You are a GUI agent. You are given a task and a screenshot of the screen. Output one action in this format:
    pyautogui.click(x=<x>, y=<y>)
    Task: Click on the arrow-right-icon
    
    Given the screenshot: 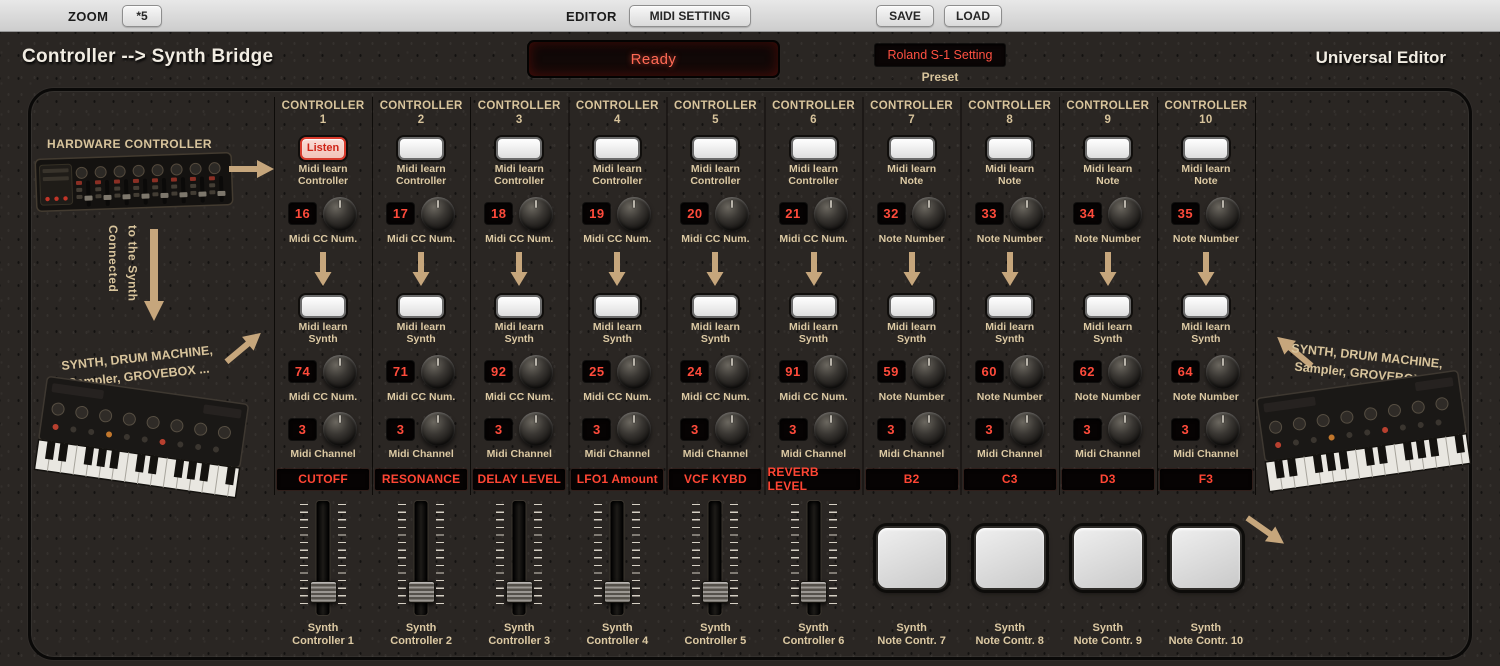 What is the action you would take?
    pyautogui.click(x=251, y=169)
    